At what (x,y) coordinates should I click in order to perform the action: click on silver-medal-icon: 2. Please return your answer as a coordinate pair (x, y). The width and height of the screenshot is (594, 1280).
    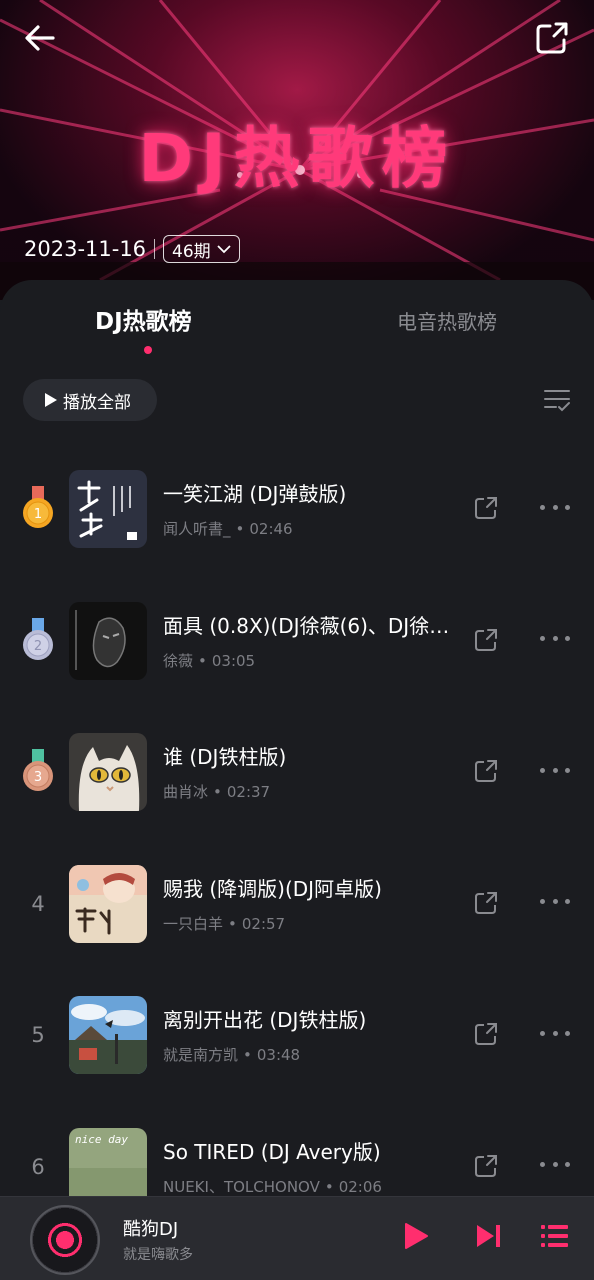
    Looking at the image, I should click on (38, 638).